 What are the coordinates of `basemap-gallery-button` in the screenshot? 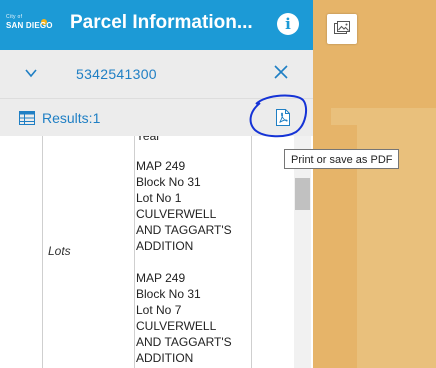 It's located at (342, 29).